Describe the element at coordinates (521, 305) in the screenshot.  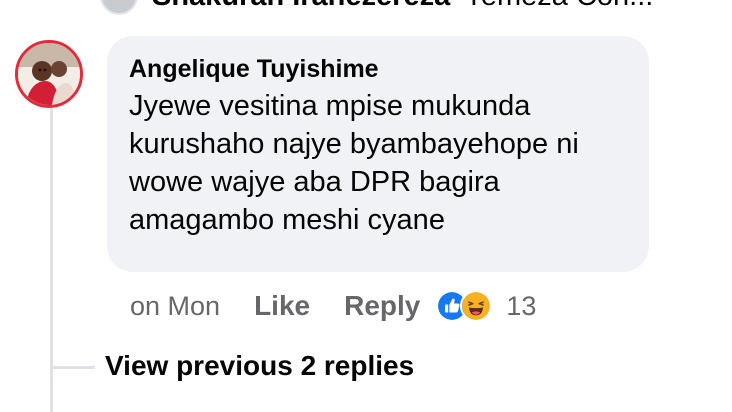
I see `reaction-count: 13` at that location.